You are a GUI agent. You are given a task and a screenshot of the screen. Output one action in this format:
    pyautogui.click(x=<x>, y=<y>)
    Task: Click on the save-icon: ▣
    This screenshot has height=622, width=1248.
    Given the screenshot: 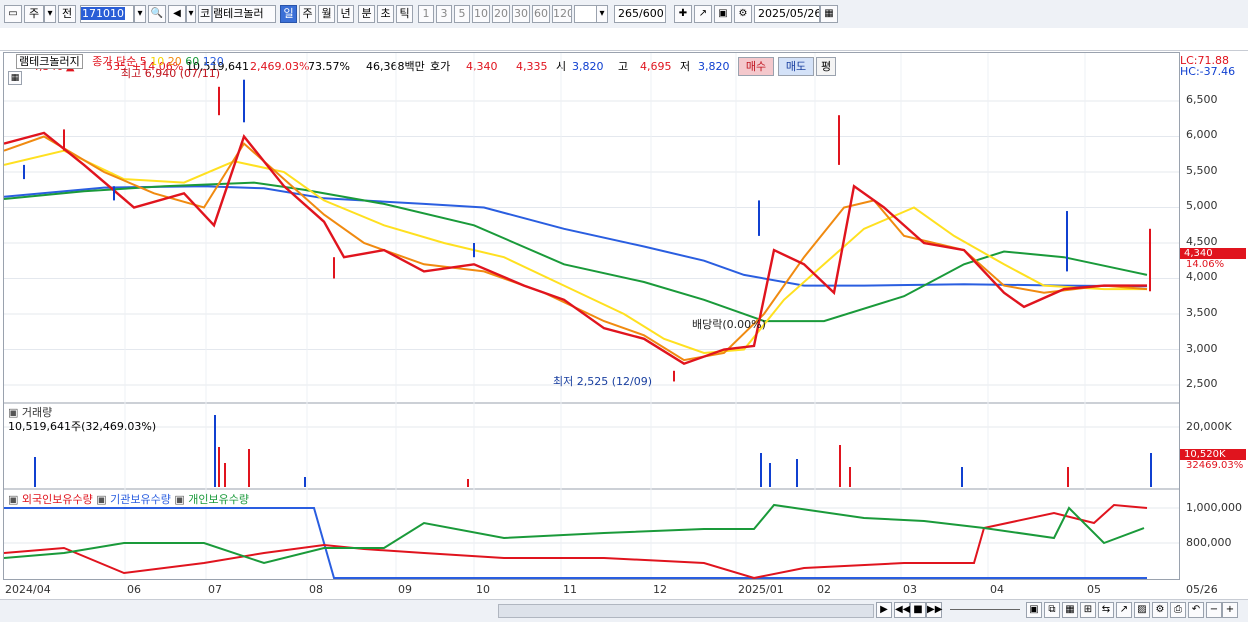 What is the action you would take?
    pyautogui.click(x=723, y=14)
    